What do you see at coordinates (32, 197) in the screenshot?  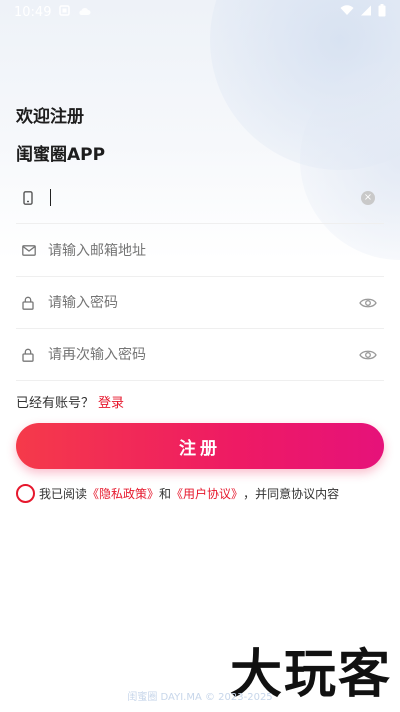 I see `phone-icon` at bounding box center [32, 197].